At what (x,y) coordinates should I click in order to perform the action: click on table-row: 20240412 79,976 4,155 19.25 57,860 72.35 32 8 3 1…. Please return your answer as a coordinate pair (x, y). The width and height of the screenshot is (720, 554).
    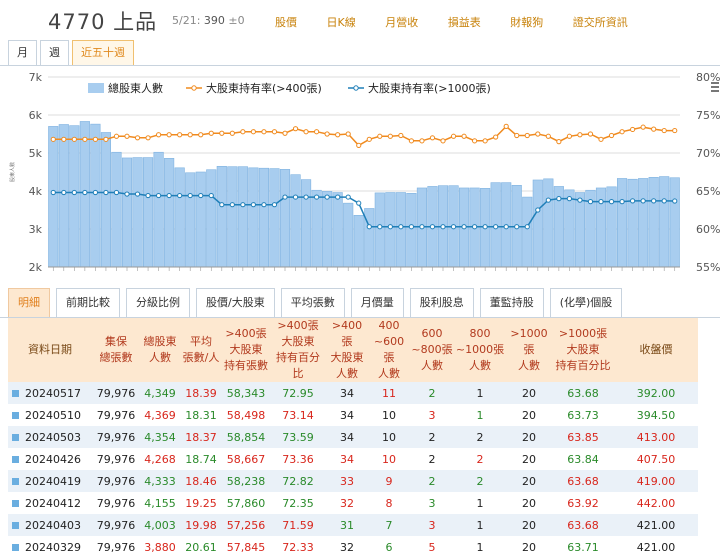
    Looking at the image, I should click on (353, 503).